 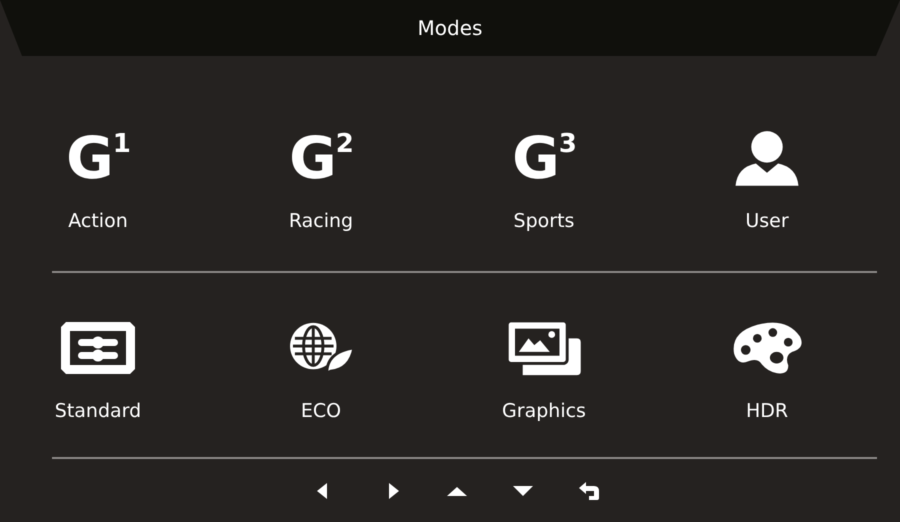 I want to click on right-arrow-icon, so click(x=394, y=491).